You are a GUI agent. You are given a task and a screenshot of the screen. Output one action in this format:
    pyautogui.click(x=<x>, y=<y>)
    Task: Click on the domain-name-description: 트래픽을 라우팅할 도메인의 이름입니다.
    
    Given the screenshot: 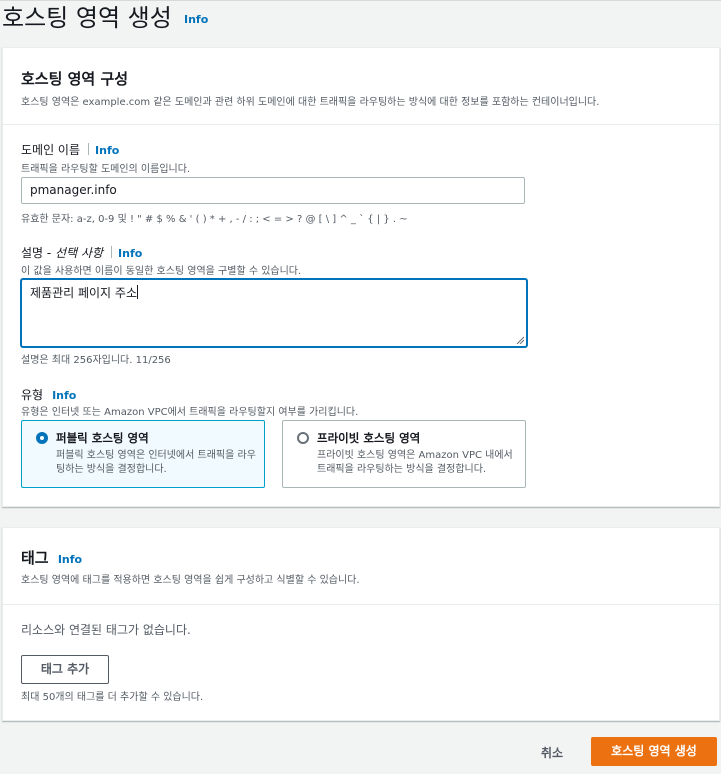 What is the action you would take?
    pyautogui.click(x=106, y=169)
    